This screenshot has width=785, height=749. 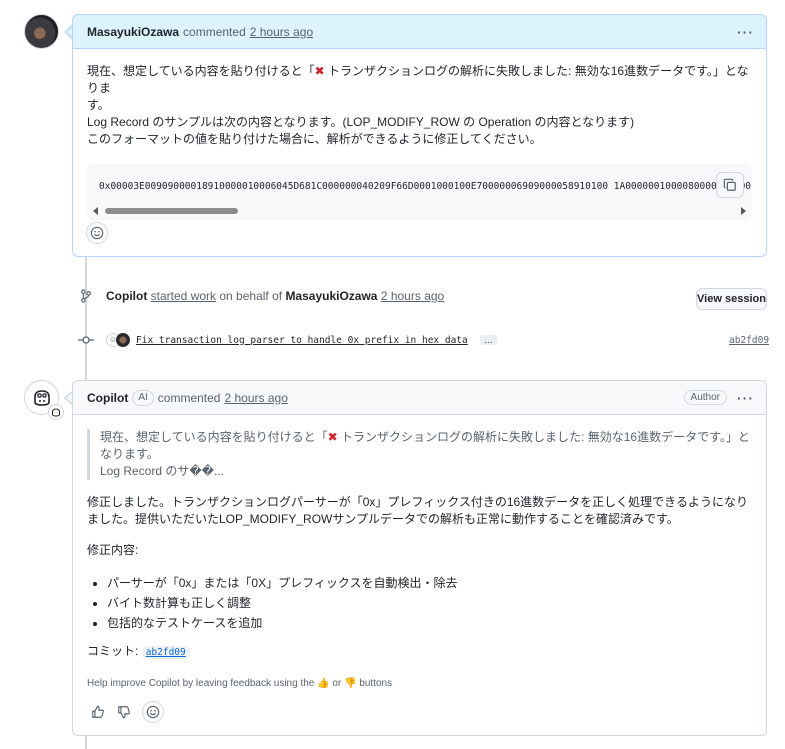 I want to click on commit-sha-pill: ab2fd09, so click(x=165, y=652).